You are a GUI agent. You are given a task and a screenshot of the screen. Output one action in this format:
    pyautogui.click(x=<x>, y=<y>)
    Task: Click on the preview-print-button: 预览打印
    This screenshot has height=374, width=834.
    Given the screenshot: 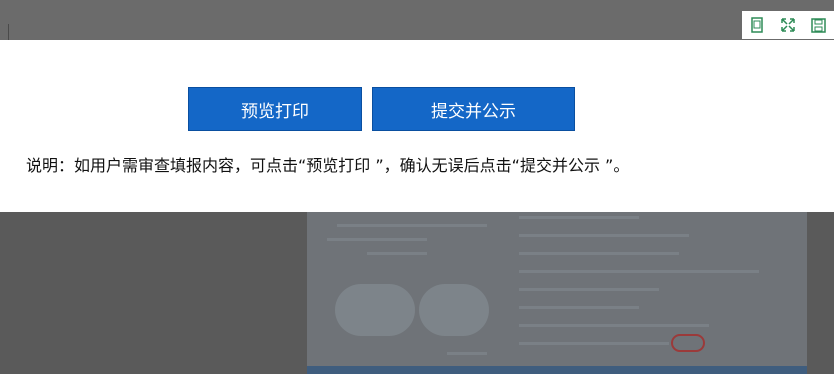 What is the action you would take?
    pyautogui.click(x=275, y=109)
    